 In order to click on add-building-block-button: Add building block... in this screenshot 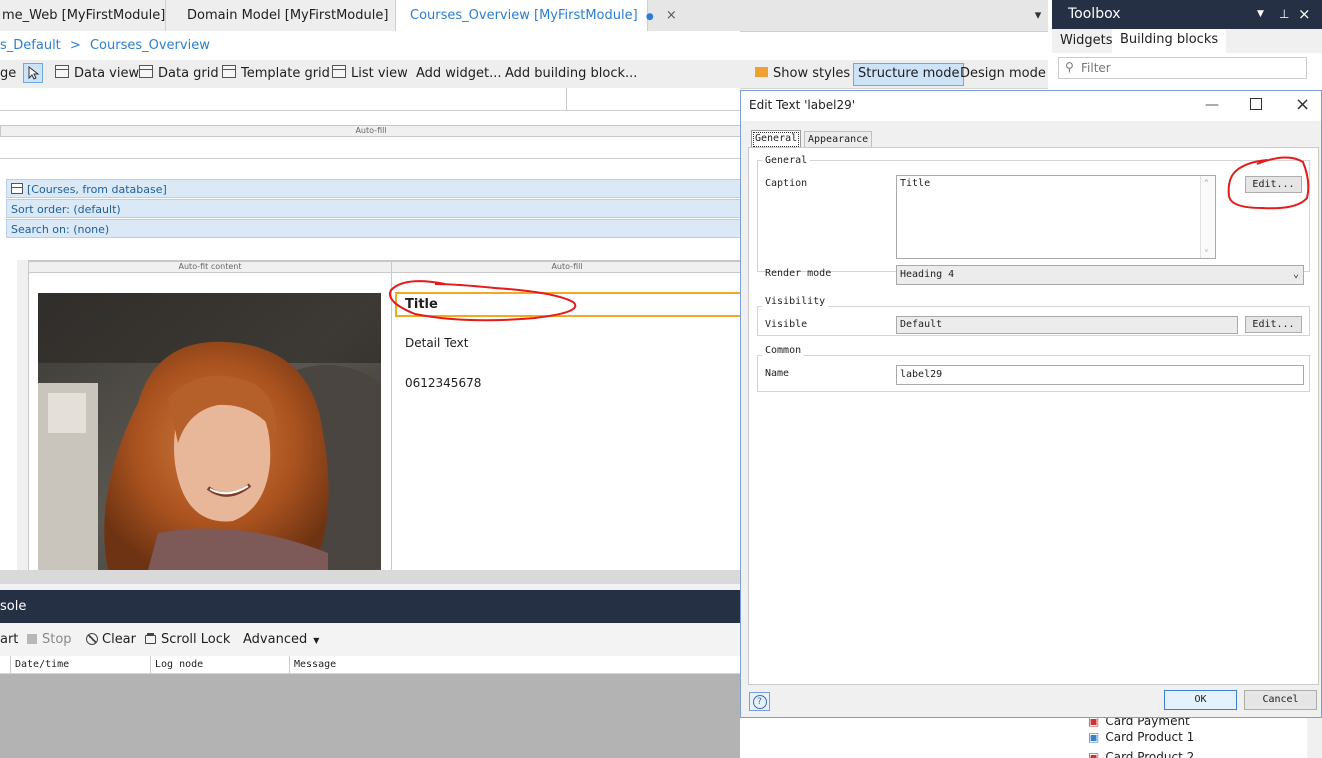, I will do `click(571, 74)`.